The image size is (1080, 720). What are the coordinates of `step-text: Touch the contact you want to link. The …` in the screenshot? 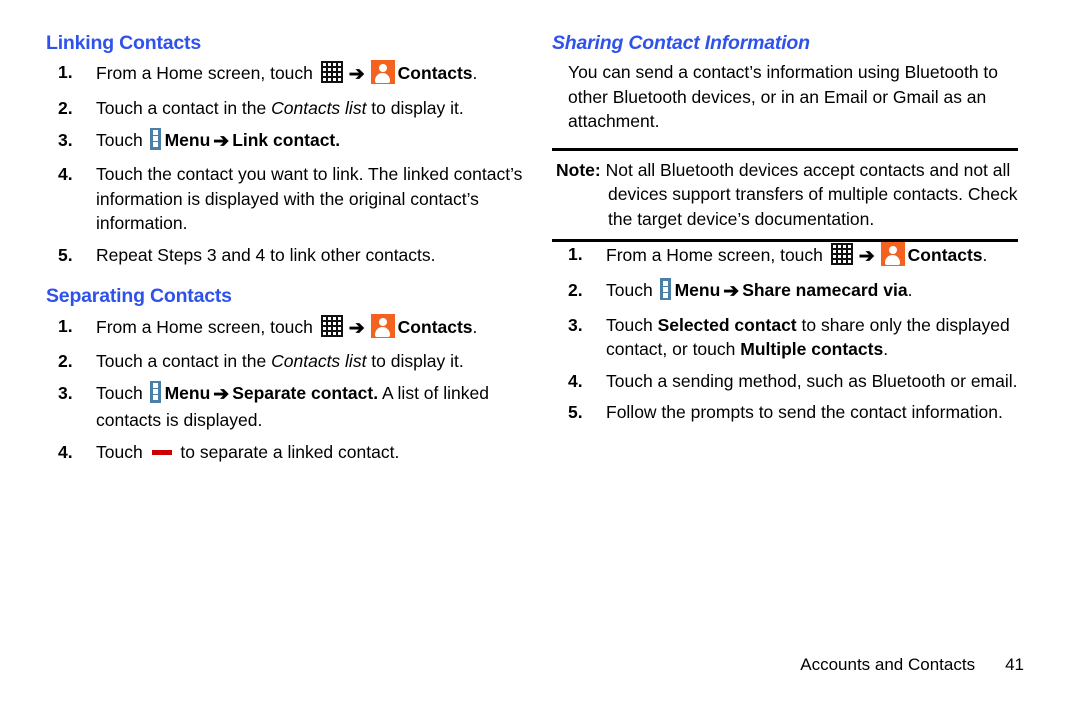 It's located at (309, 199).